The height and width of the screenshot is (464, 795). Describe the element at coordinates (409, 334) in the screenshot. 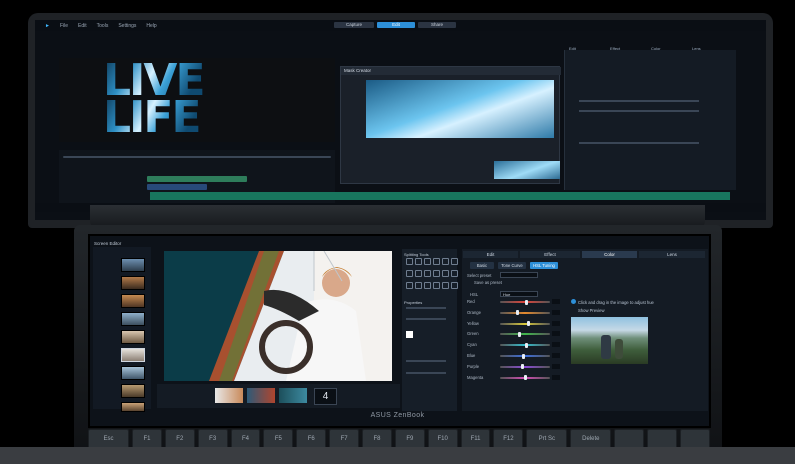

I see `color-swatch` at that location.